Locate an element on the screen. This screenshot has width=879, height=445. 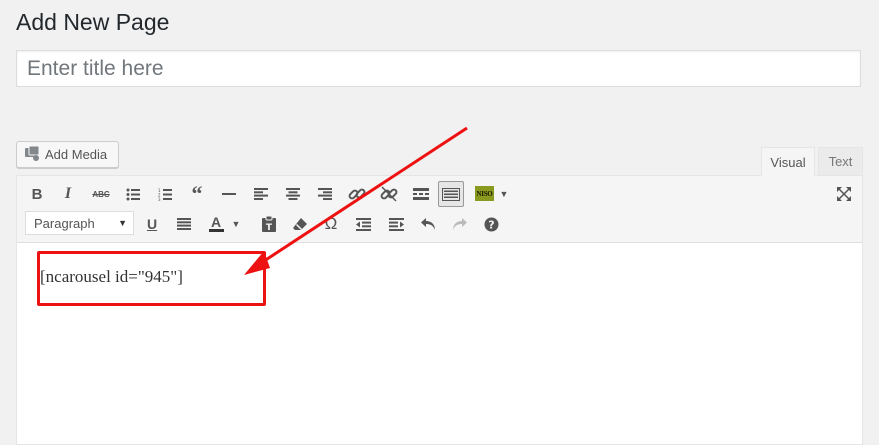
annotation-arrow is located at coordinates (356, 200).